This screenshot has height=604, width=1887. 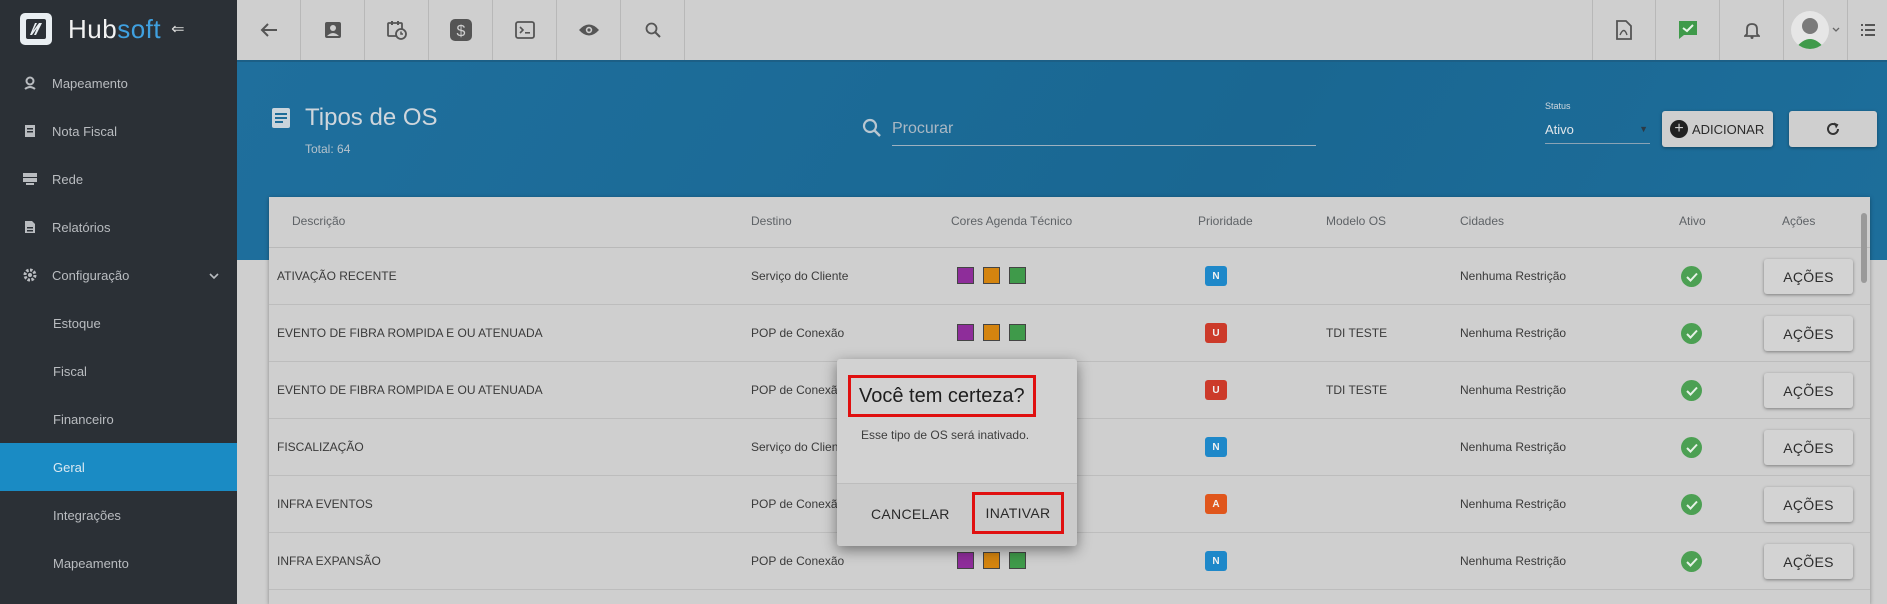 What do you see at coordinates (1717, 129) in the screenshot?
I see `add-button: + ADICIONAR` at bounding box center [1717, 129].